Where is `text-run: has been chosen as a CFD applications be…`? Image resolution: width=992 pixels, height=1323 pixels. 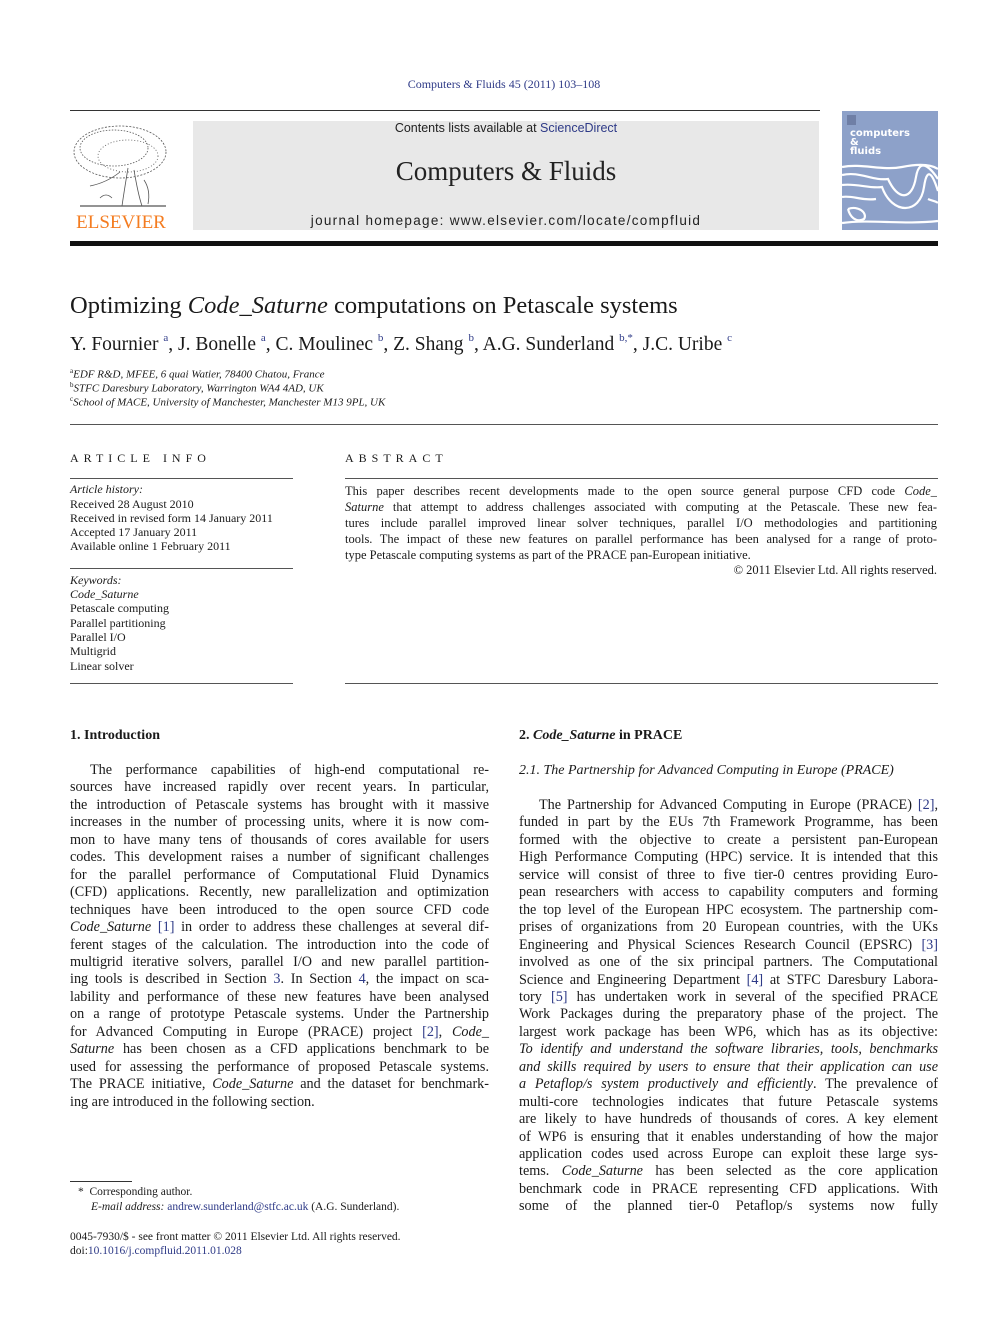
text-run: has been chosen as a CFD applications be… is located at coordinates (301, 1049).